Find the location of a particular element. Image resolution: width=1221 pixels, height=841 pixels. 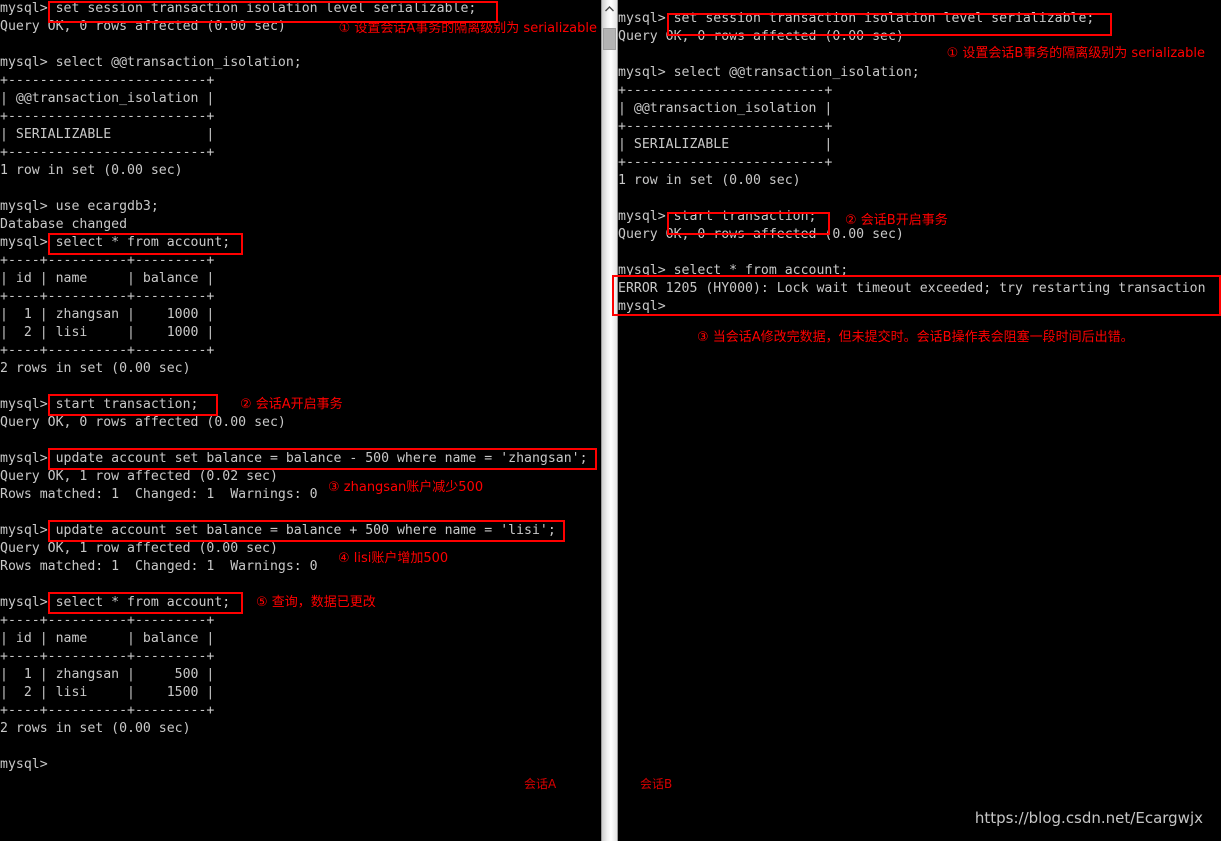

annotation-a1: ① 设置会话A事务的隔离级别为 serializable is located at coordinates (467, 28).